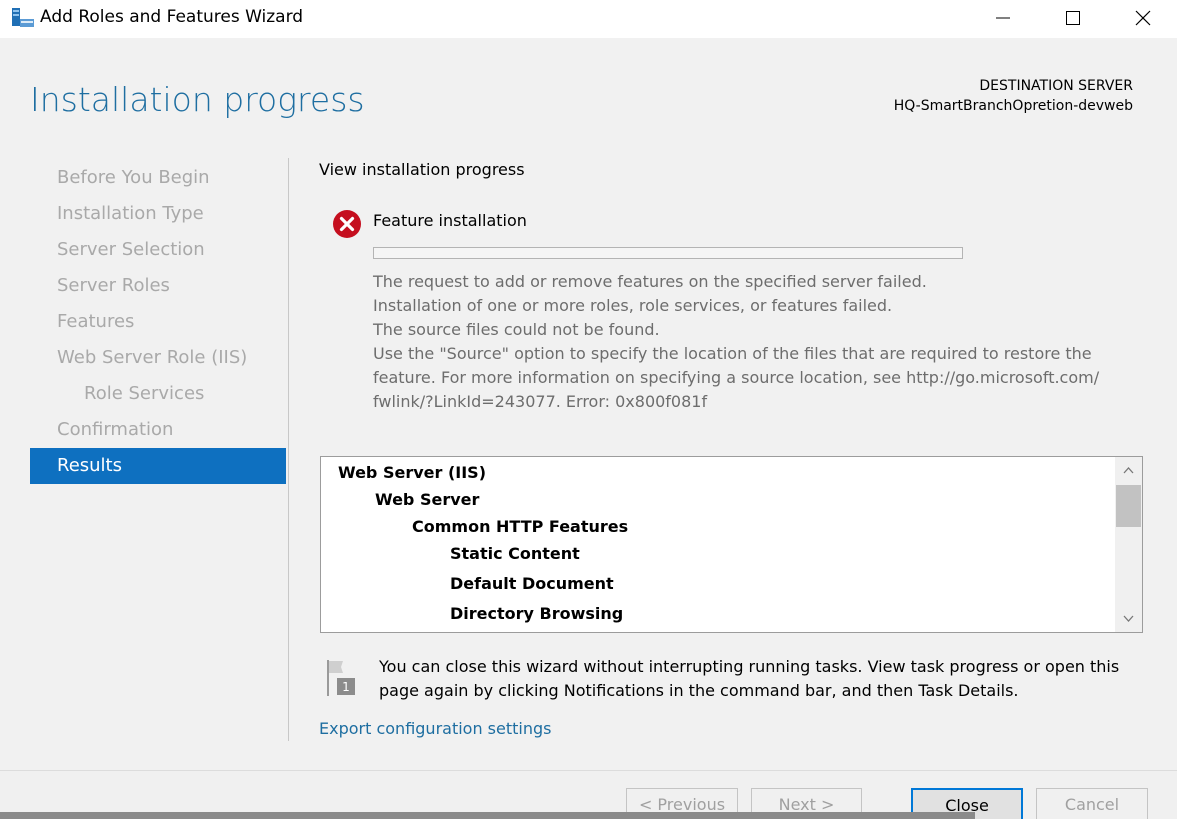  Describe the element at coordinates (668, 253) in the screenshot. I see `installation-progress-bar` at that location.